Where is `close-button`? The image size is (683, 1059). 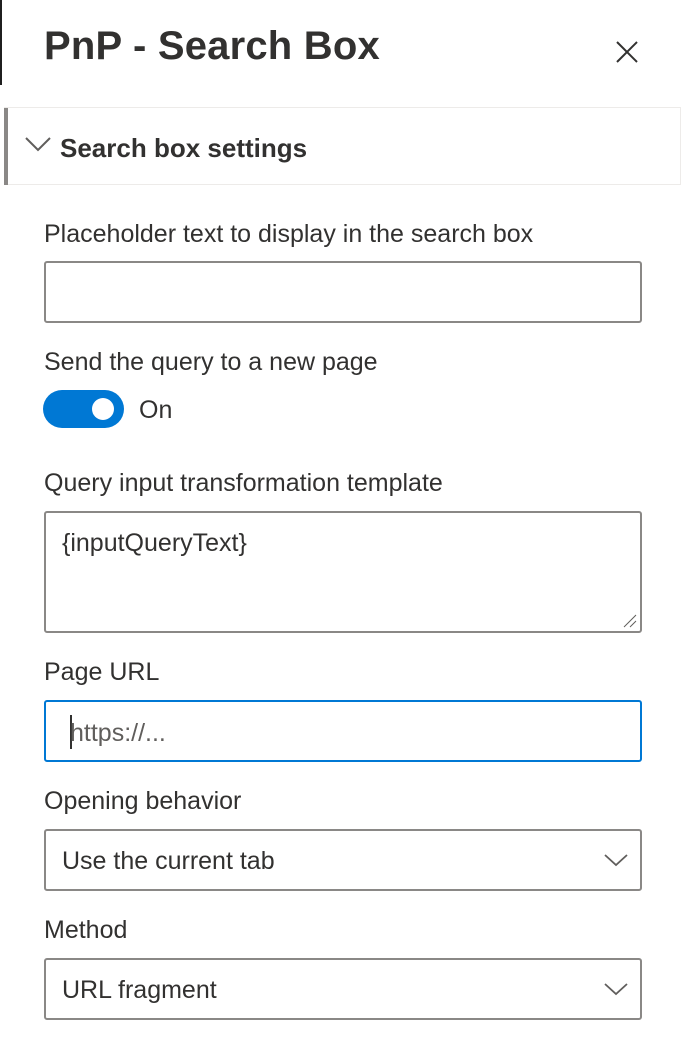 close-button is located at coordinates (627, 52).